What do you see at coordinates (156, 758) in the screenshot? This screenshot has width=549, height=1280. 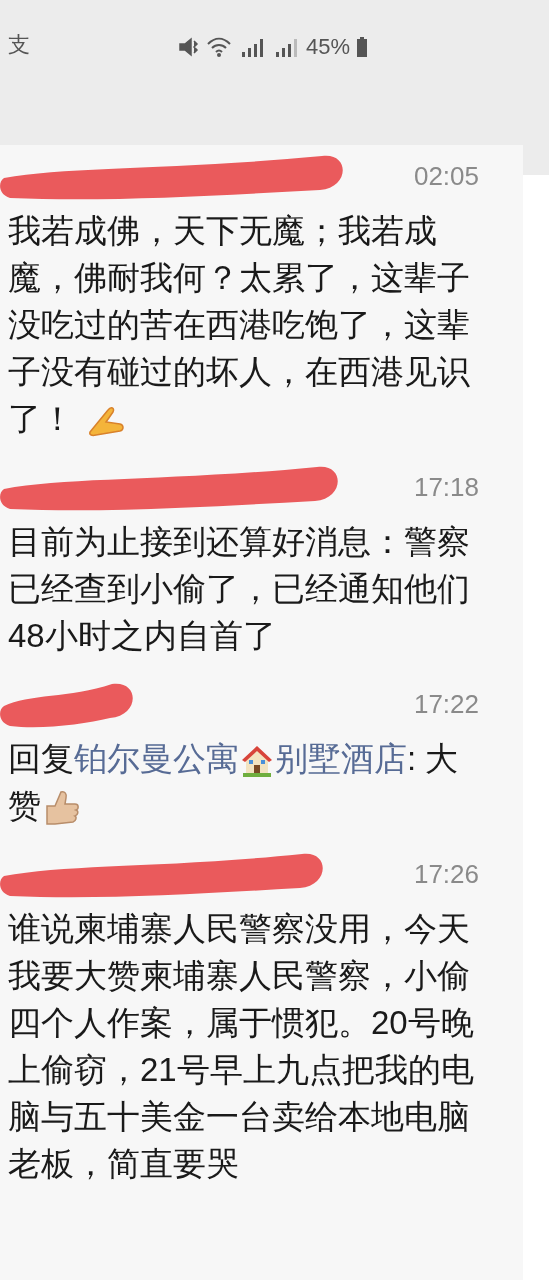 I see `user-link: 铂尔曼公寓` at bounding box center [156, 758].